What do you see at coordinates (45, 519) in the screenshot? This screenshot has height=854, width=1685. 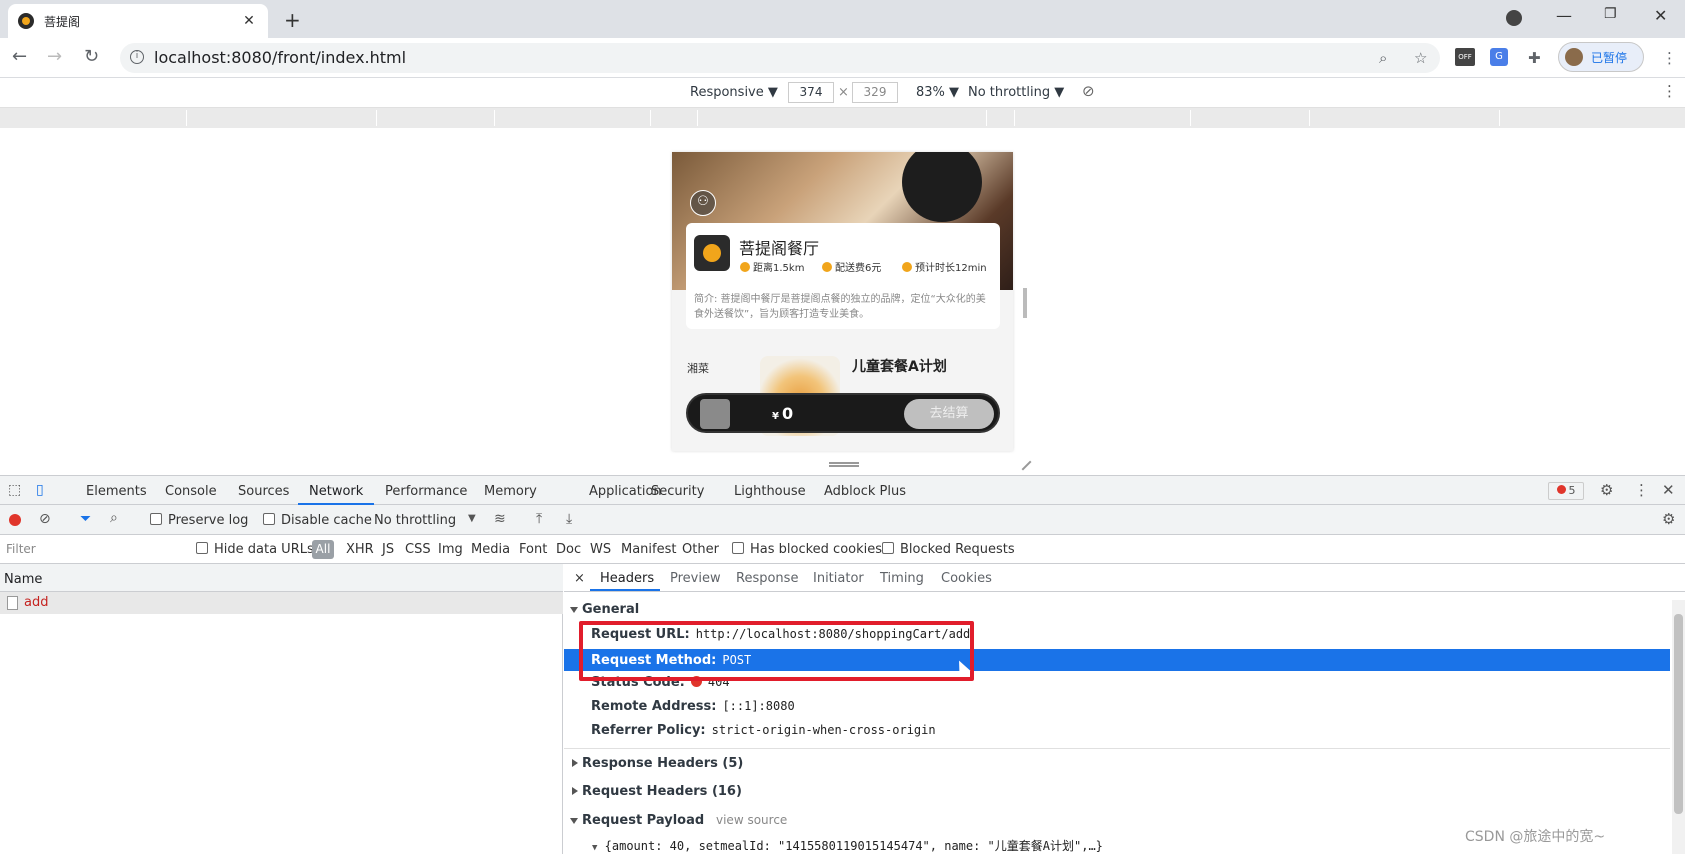 I see `clear-icon: ⊘` at bounding box center [45, 519].